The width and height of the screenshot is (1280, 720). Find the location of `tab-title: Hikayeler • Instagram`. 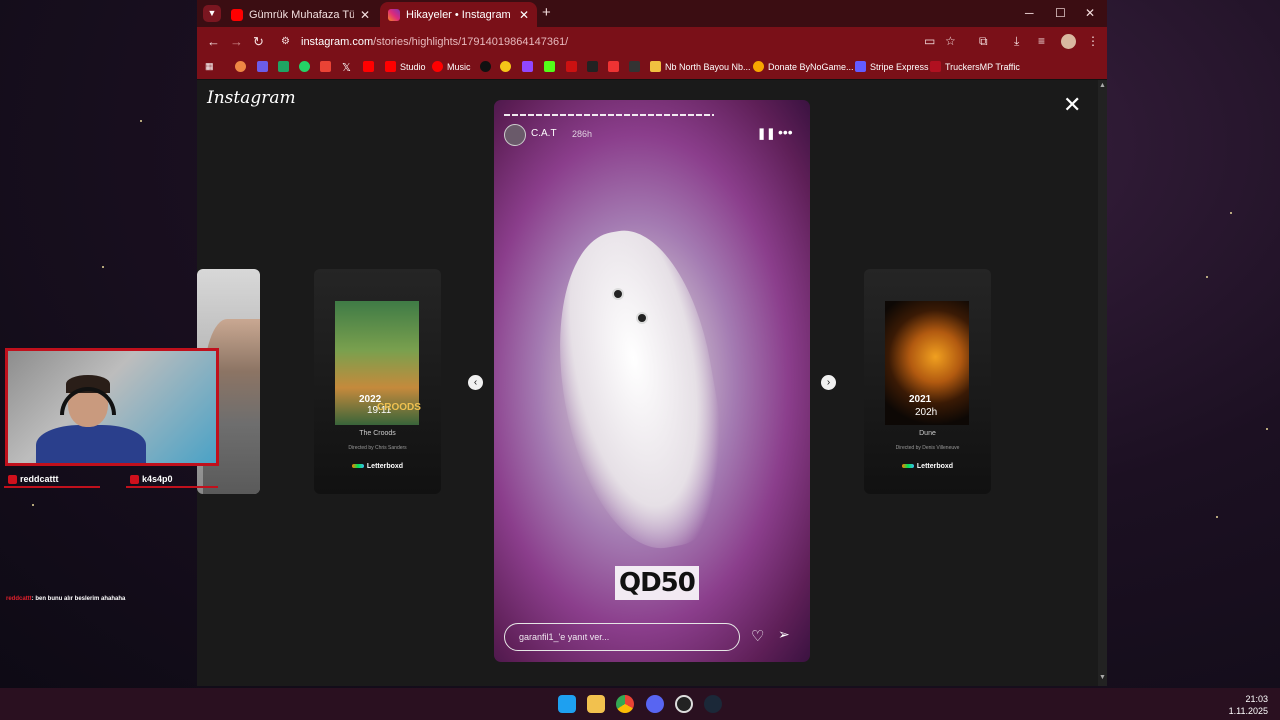

tab-title: Hikayeler • Instagram is located at coordinates (458, 14).